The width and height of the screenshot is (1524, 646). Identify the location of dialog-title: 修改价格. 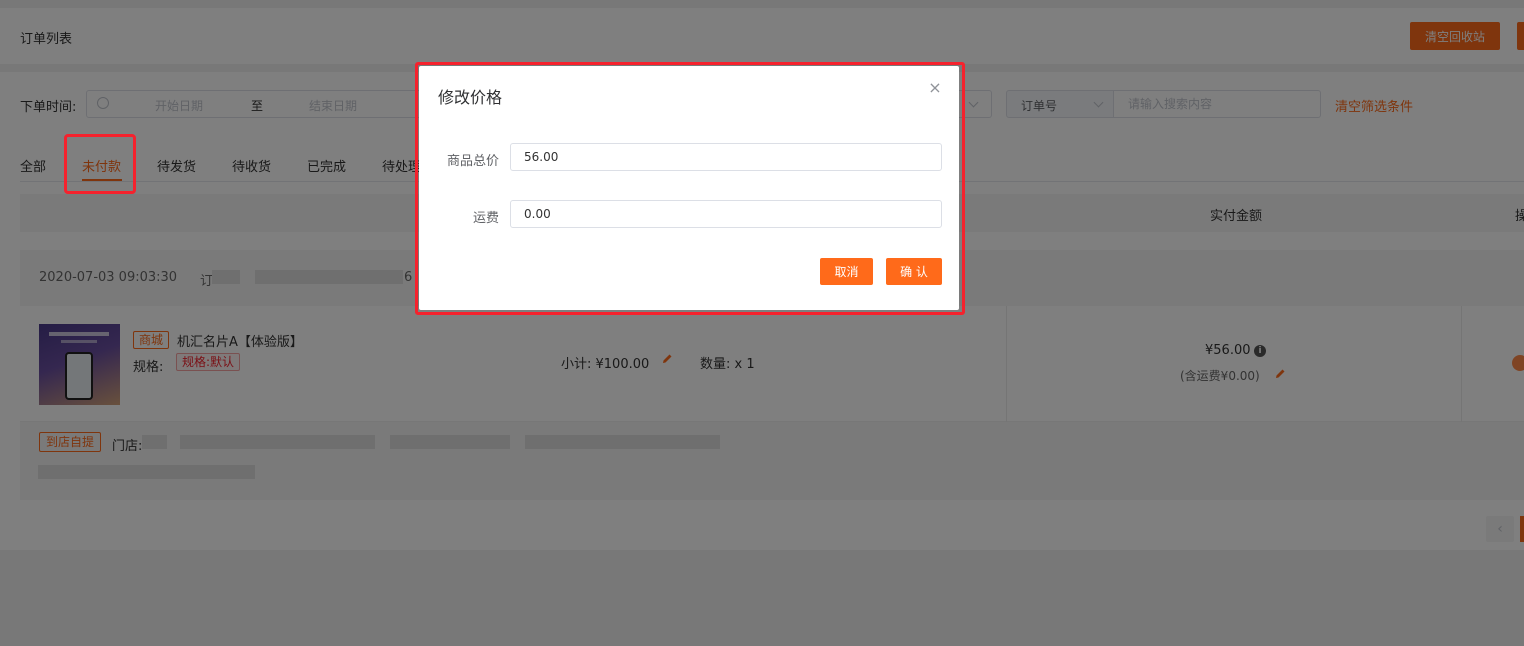
(470, 97).